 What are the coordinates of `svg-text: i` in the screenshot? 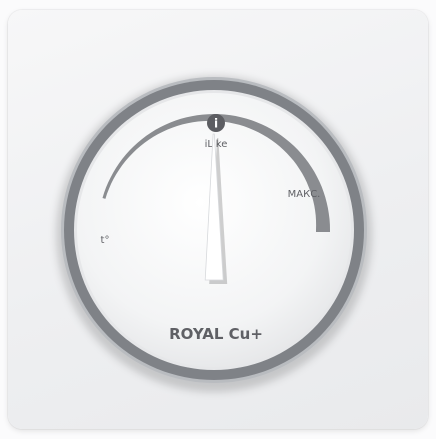 It's located at (216, 124).